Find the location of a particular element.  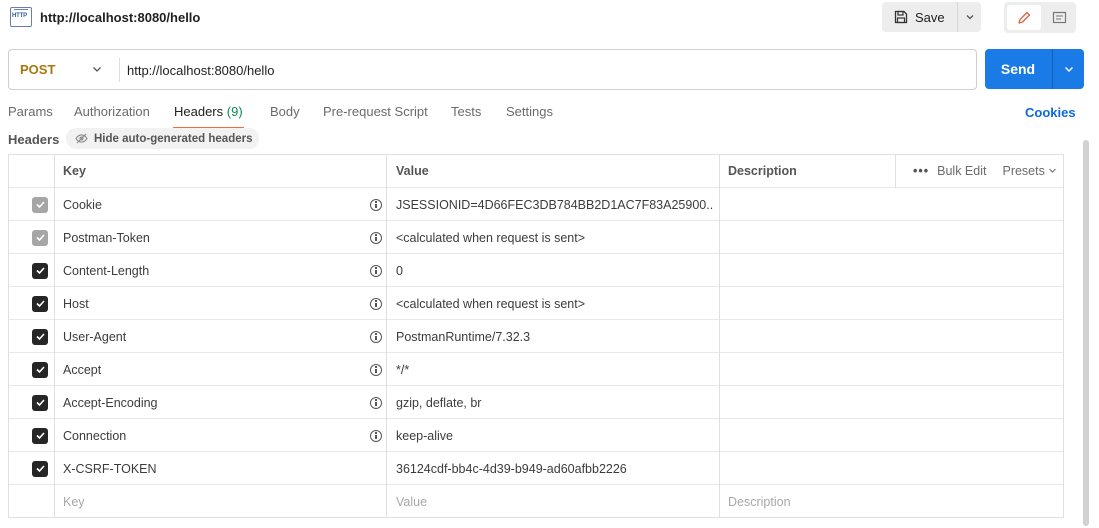

send-button-group: Send is located at coordinates (1034, 69).